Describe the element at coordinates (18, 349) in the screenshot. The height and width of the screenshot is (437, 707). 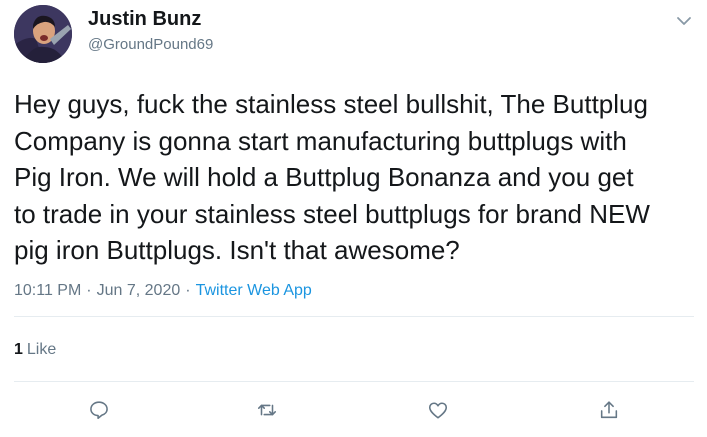
I see `like-count-number: 1` at that location.